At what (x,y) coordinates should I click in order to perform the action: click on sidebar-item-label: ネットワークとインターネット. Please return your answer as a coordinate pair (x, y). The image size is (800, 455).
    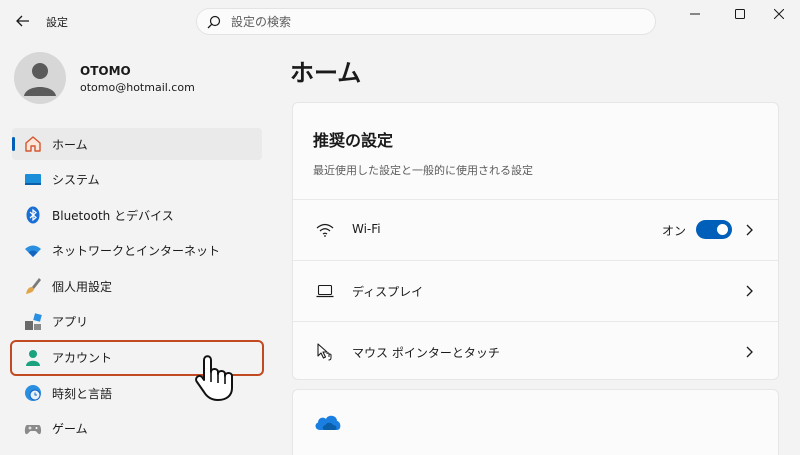
    Looking at the image, I should click on (136, 251).